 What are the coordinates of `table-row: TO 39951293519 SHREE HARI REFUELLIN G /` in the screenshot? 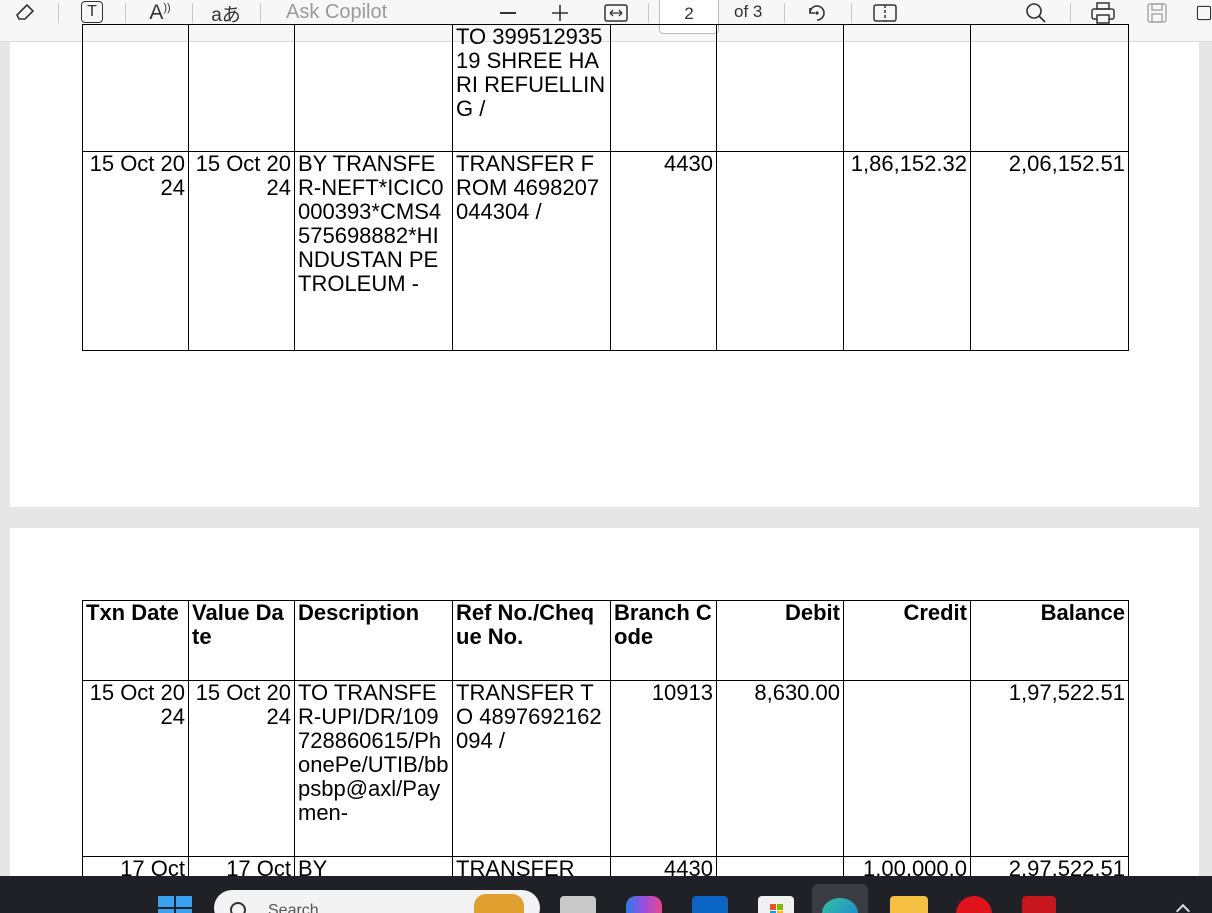 It's located at (605, 88).